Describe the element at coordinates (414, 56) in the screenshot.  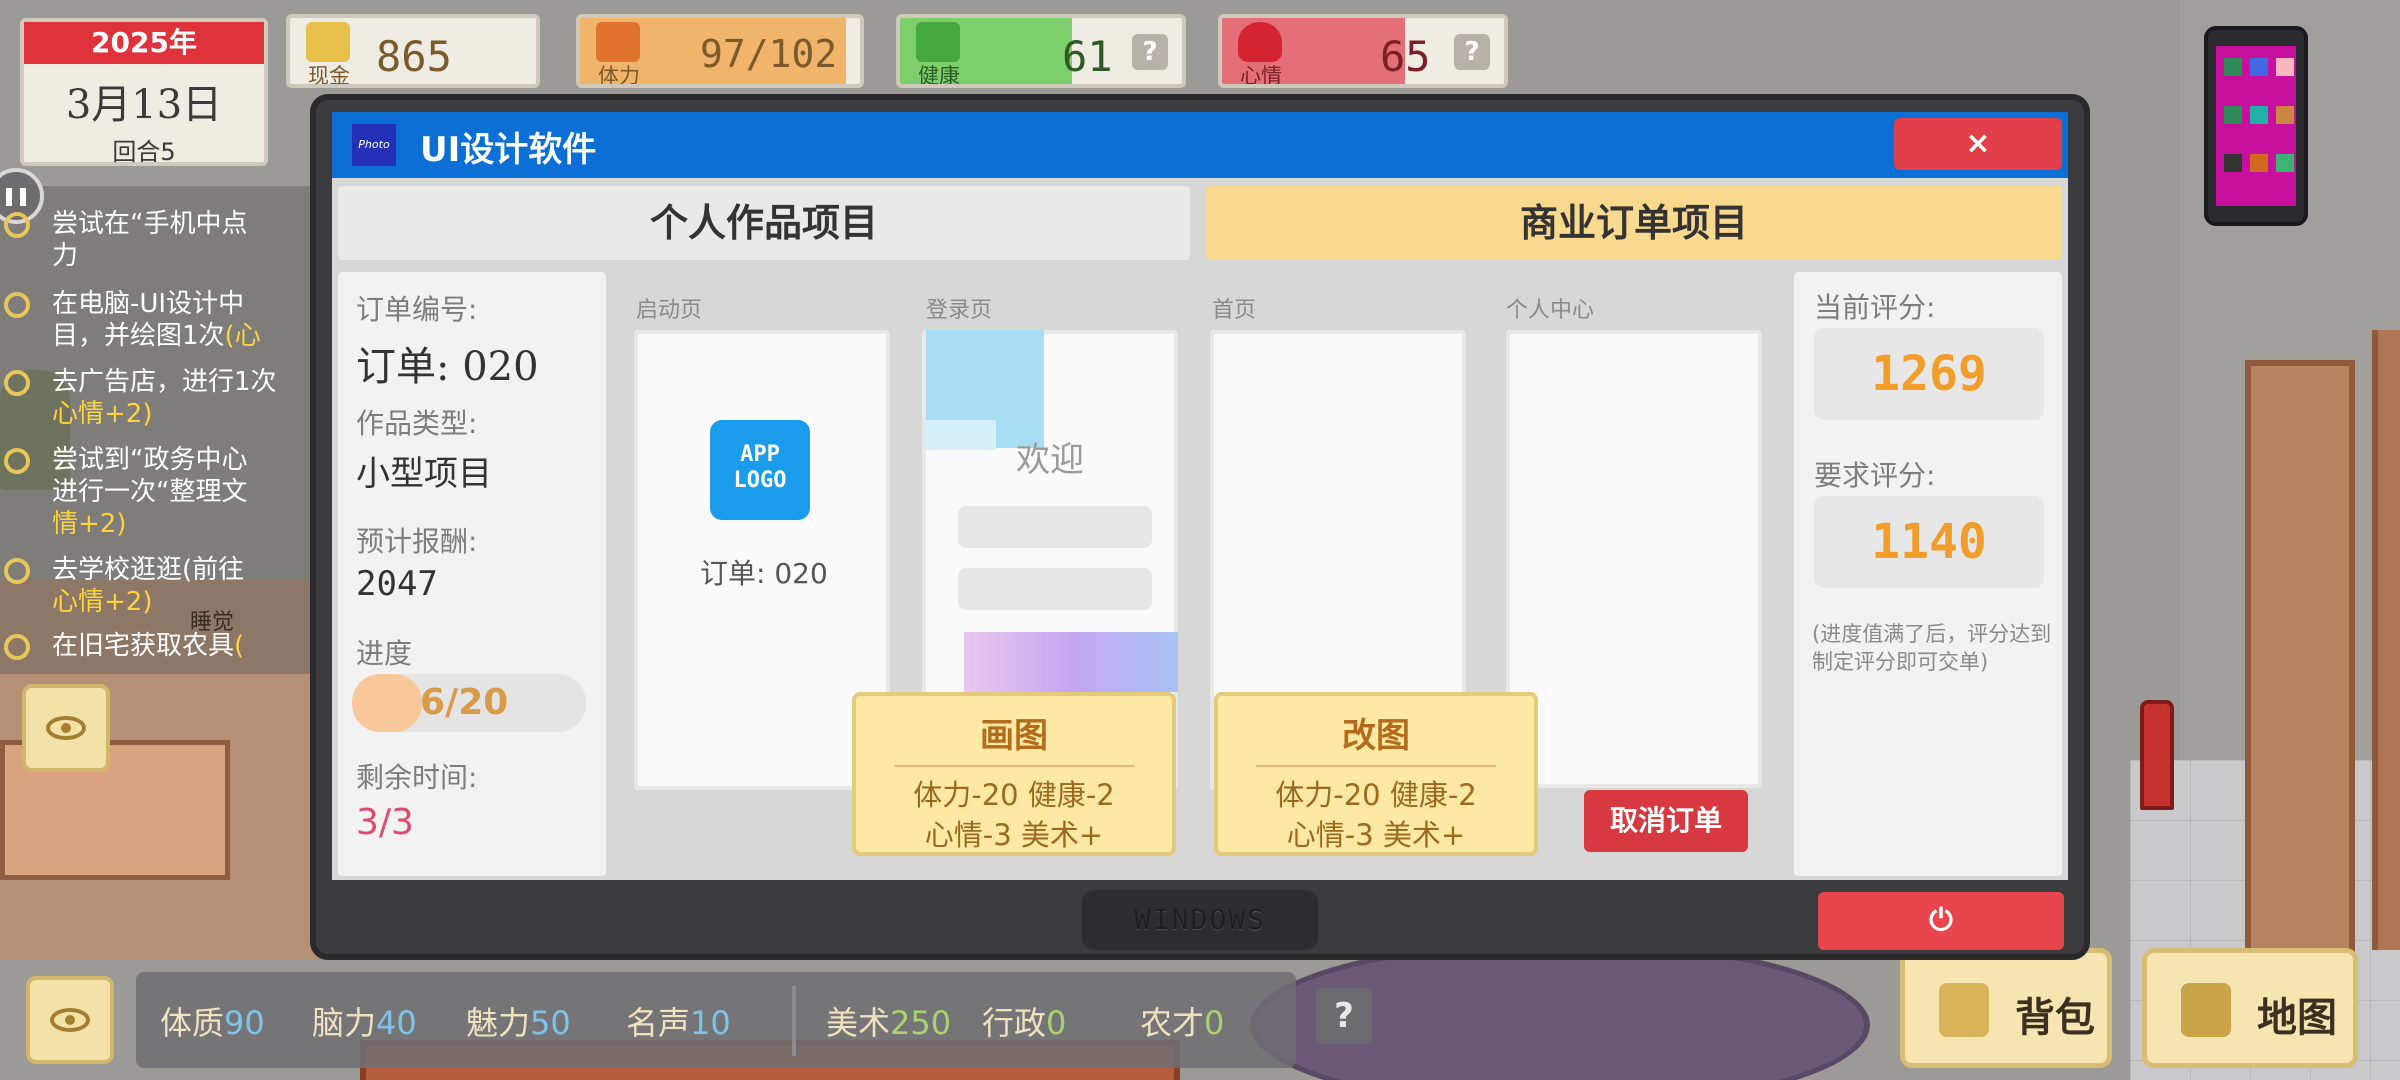
I see `cash-value: 865` at that location.